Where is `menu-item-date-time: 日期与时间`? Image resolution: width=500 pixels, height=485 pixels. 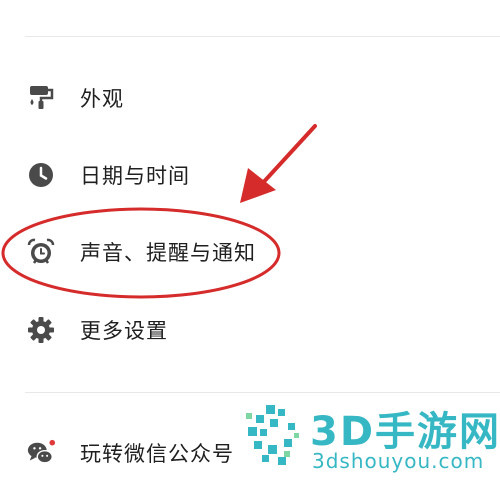 menu-item-date-time: 日期与时间 is located at coordinates (250, 175).